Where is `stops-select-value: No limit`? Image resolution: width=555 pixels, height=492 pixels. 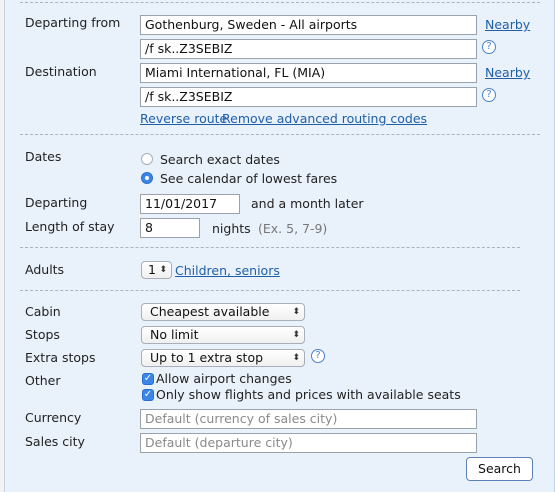 stops-select-value: No limit is located at coordinates (174, 334).